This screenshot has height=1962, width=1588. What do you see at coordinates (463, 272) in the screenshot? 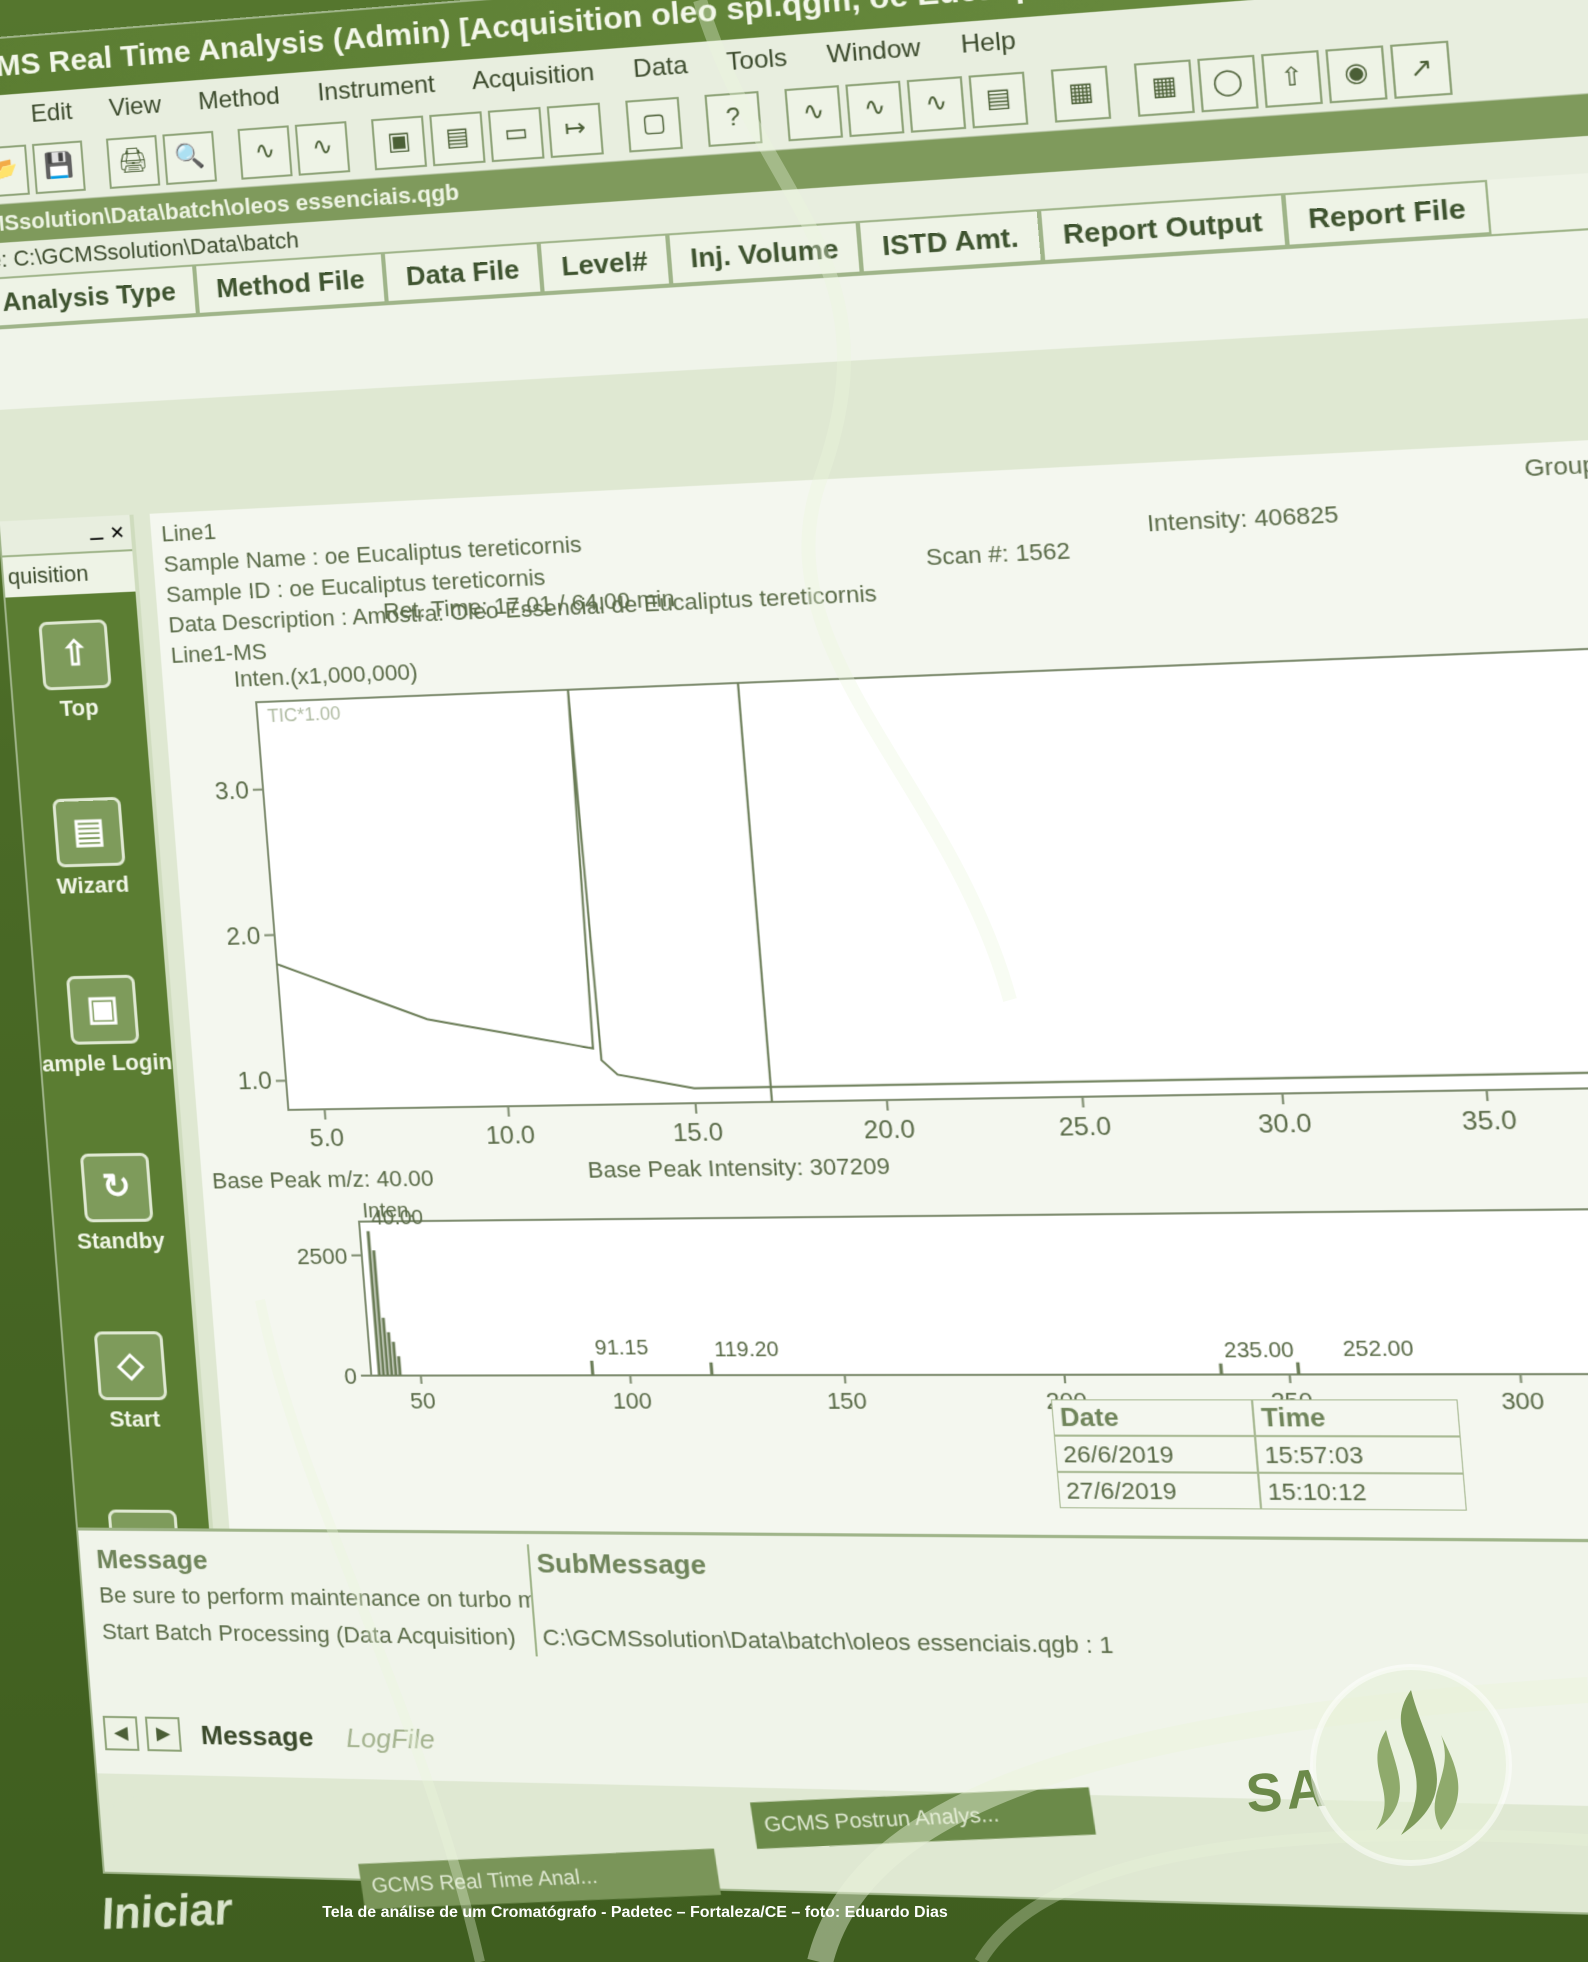
I see `col-data-file: Data File` at bounding box center [463, 272].